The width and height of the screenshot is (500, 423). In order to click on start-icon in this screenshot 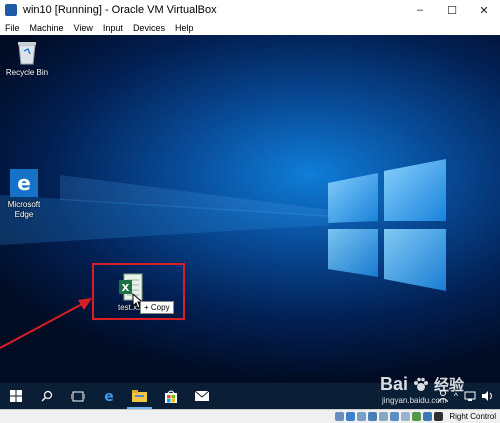, I will do `click(15, 396)`.